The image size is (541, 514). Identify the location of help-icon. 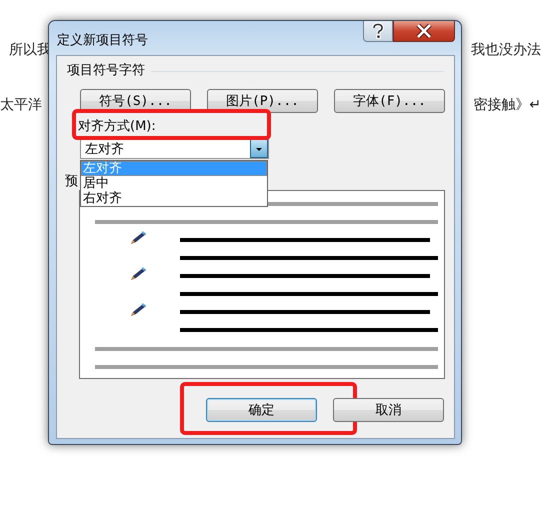
(378, 31).